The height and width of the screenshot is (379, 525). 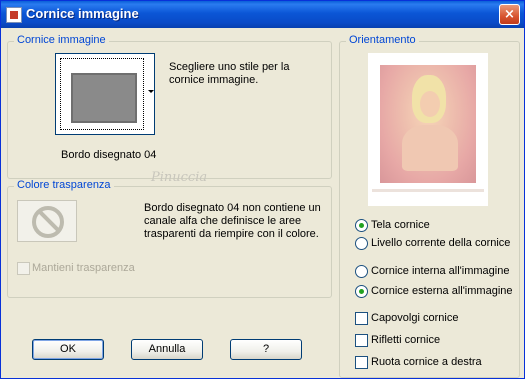 What do you see at coordinates (82, 13) in the screenshot?
I see `window-title: Cornice immagine` at bounding box center [82, 13].